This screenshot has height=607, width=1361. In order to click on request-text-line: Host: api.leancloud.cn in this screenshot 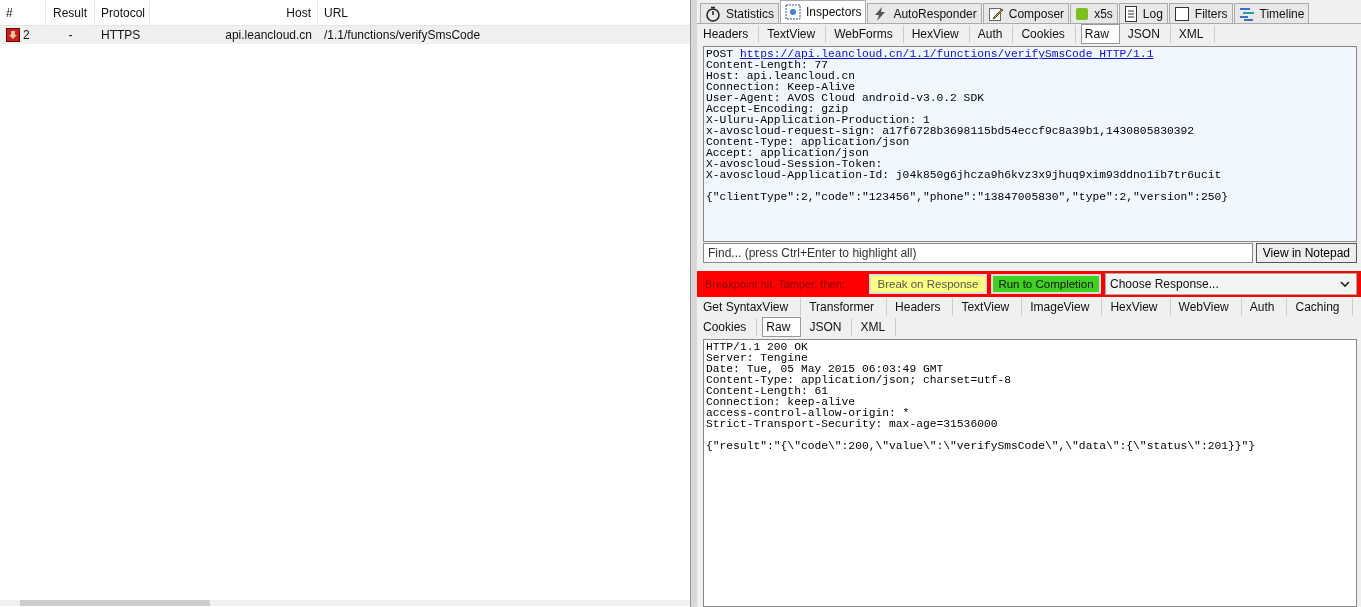, I will do `click(781, 76)`.